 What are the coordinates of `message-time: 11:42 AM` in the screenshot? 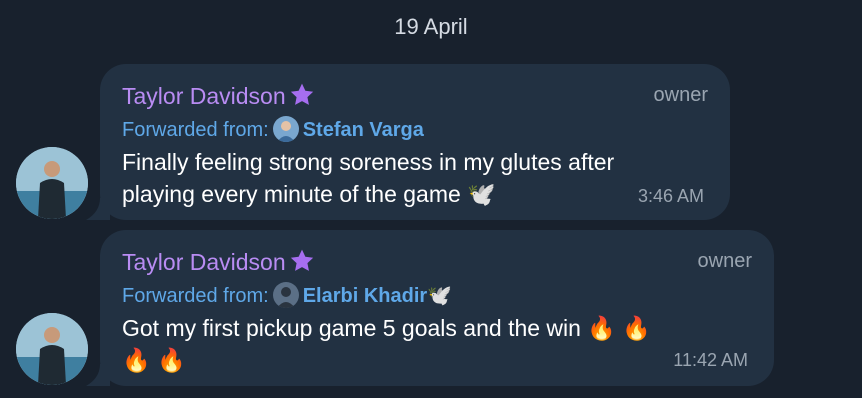 It's located at (710, 360).